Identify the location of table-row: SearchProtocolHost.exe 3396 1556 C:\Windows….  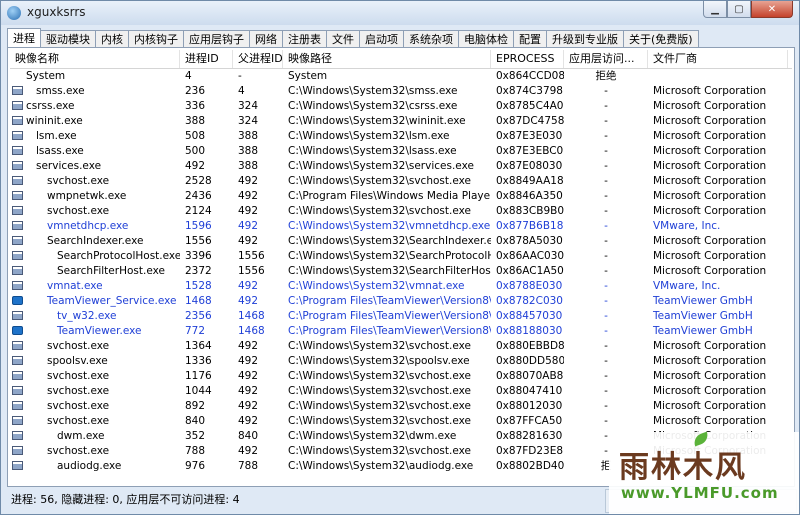
(401, 256).